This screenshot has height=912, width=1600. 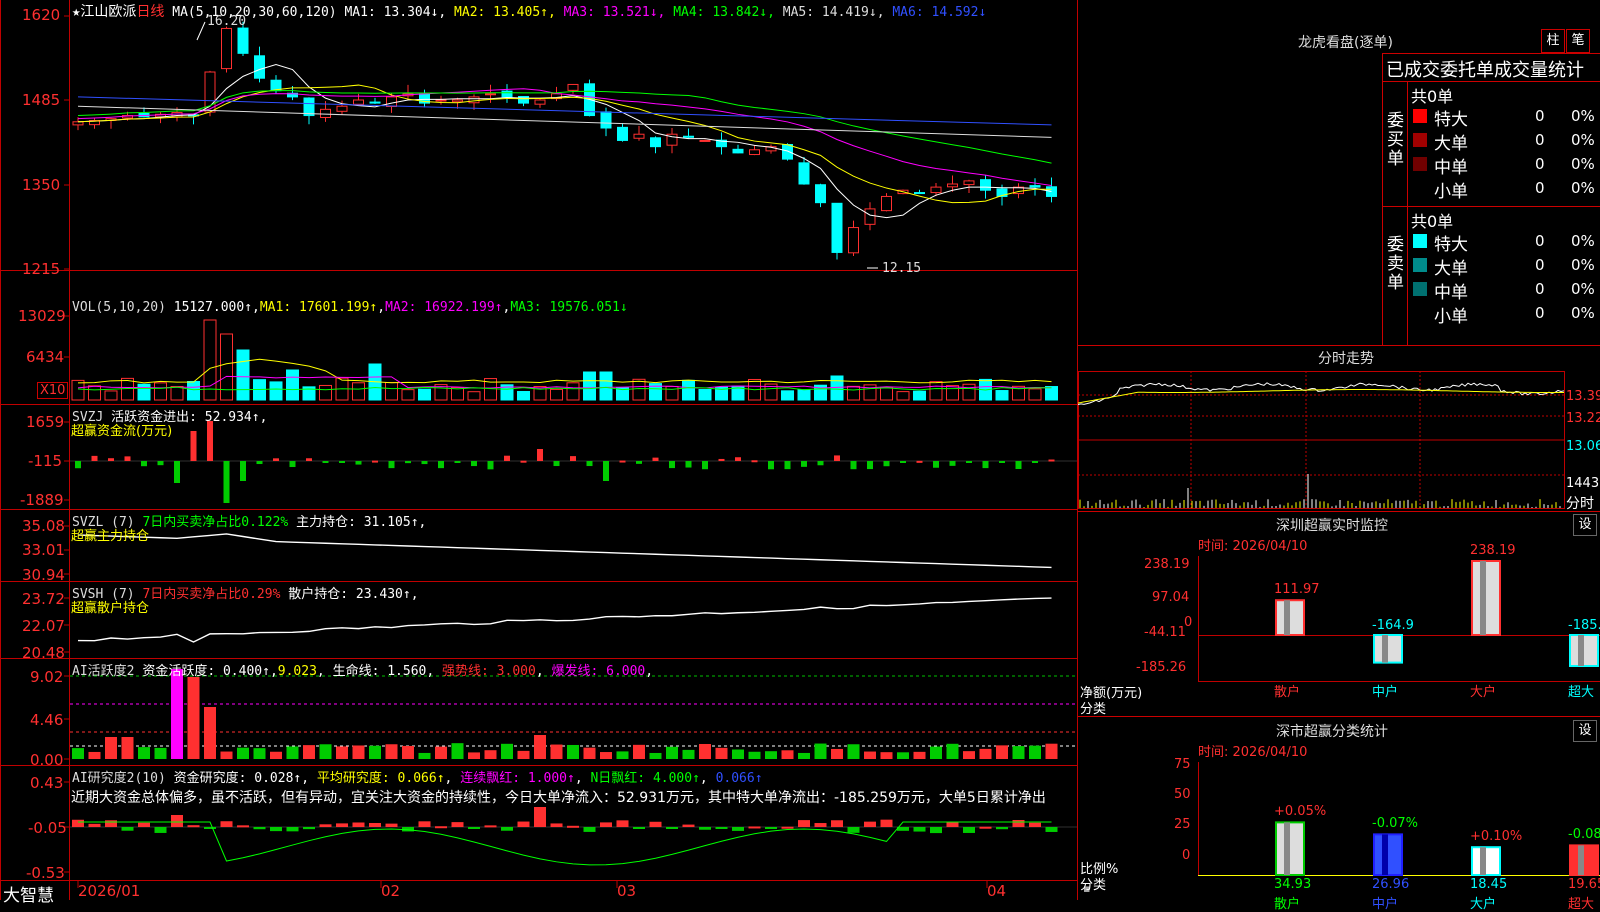 What do you see at coordinates (41, 100) in the screenshot?
I see `y-tick: 1485` at bounding box center [41, 100].